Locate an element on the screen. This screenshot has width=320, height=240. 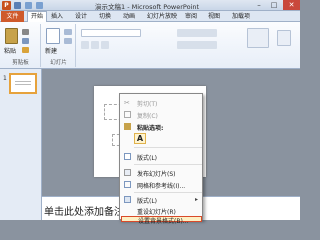
redo-icon is located at coordinates (39, 5).